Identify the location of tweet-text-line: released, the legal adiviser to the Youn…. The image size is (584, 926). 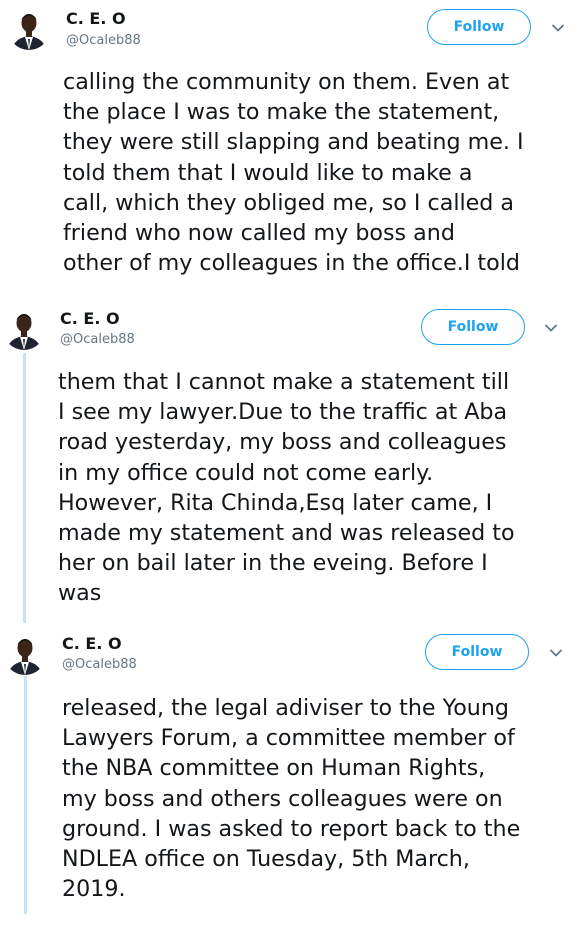
(285, 708).